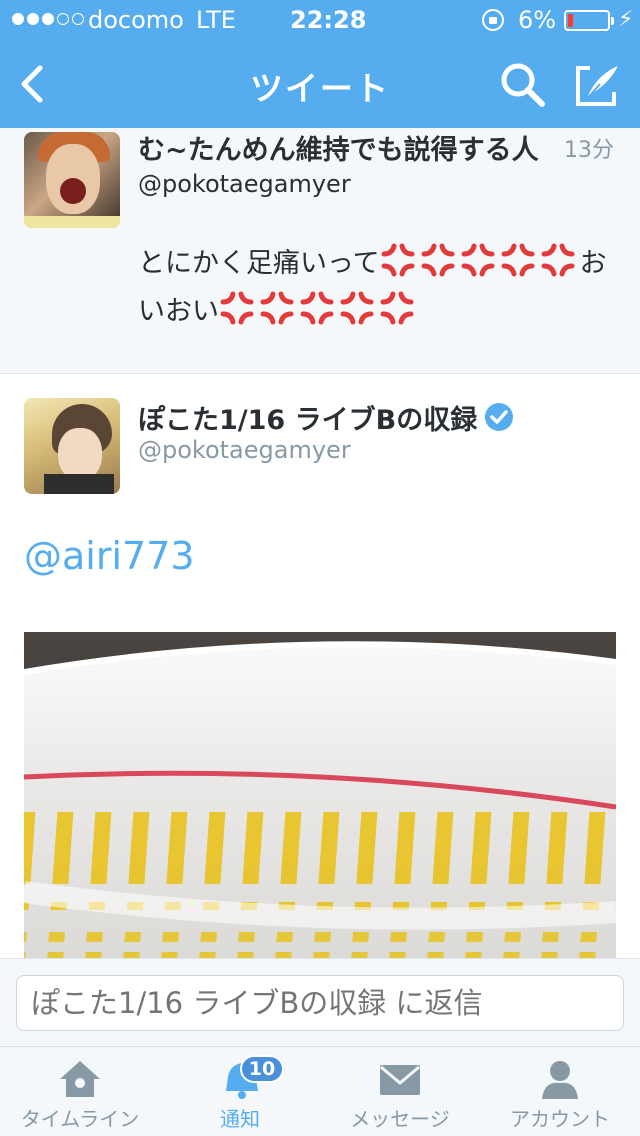 Image resolution: width=640 pixels, height=1136 pixels. Describe the element at coordinates (400, 1119) in the screenshot. I see `tab-label: メッセージ` at that location.